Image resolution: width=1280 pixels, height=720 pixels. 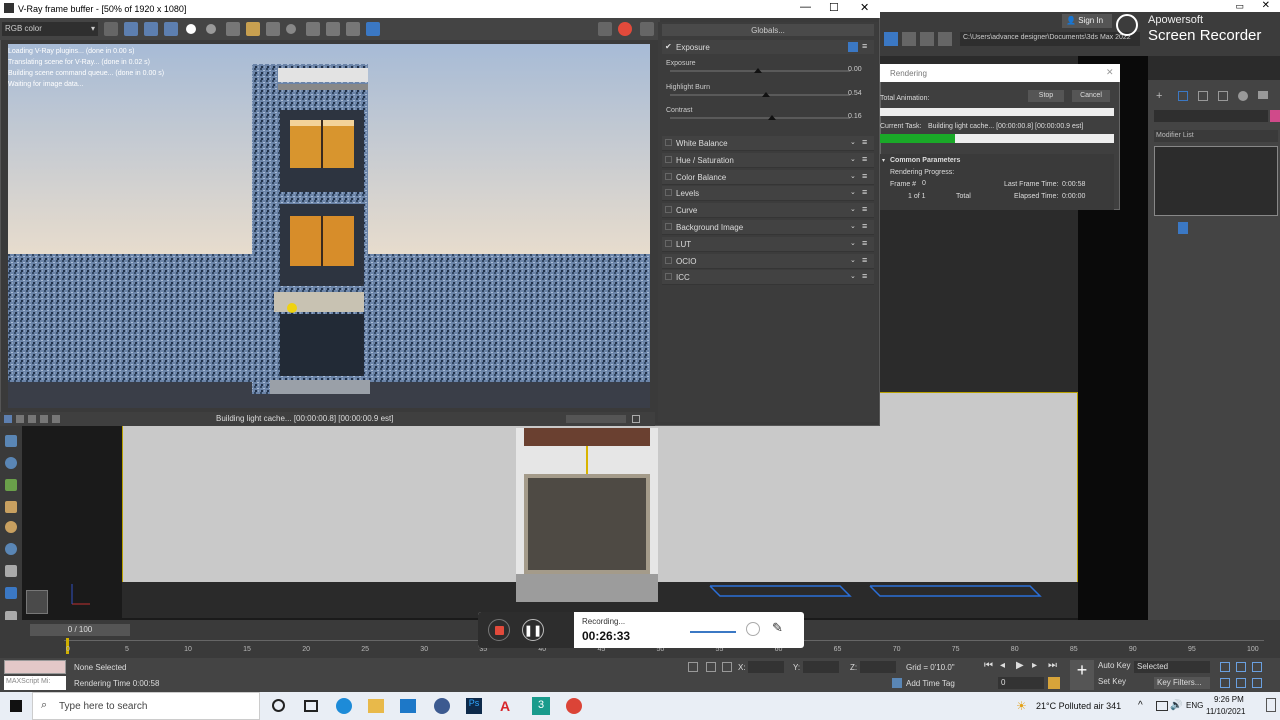 What do you see at coordinates (760, 95) in the screenshot?
I see `highlight-burn-slider` at bounding box center [760, 95].